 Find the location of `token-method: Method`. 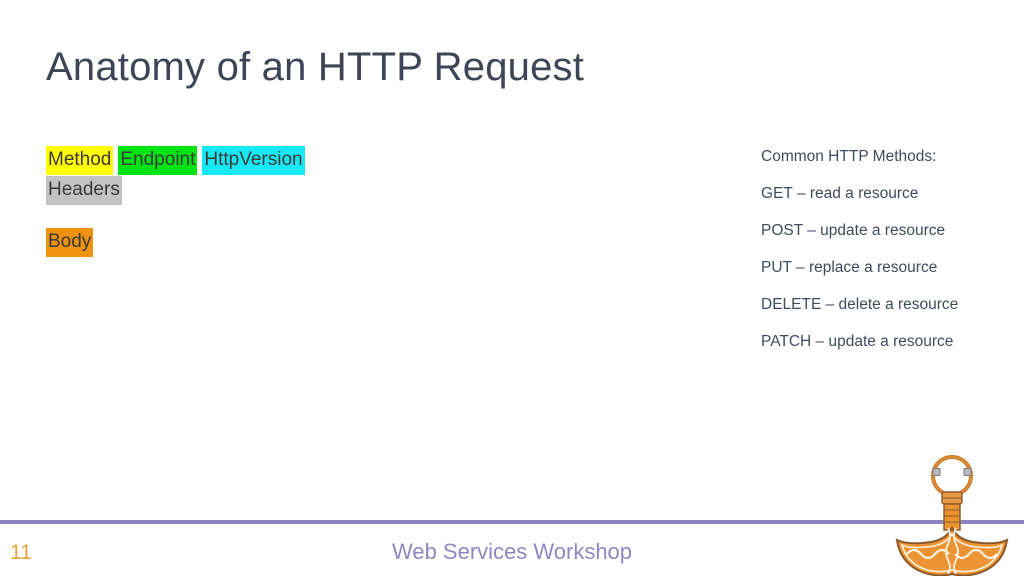

token-method: Method is located at coordinates (80, 160).